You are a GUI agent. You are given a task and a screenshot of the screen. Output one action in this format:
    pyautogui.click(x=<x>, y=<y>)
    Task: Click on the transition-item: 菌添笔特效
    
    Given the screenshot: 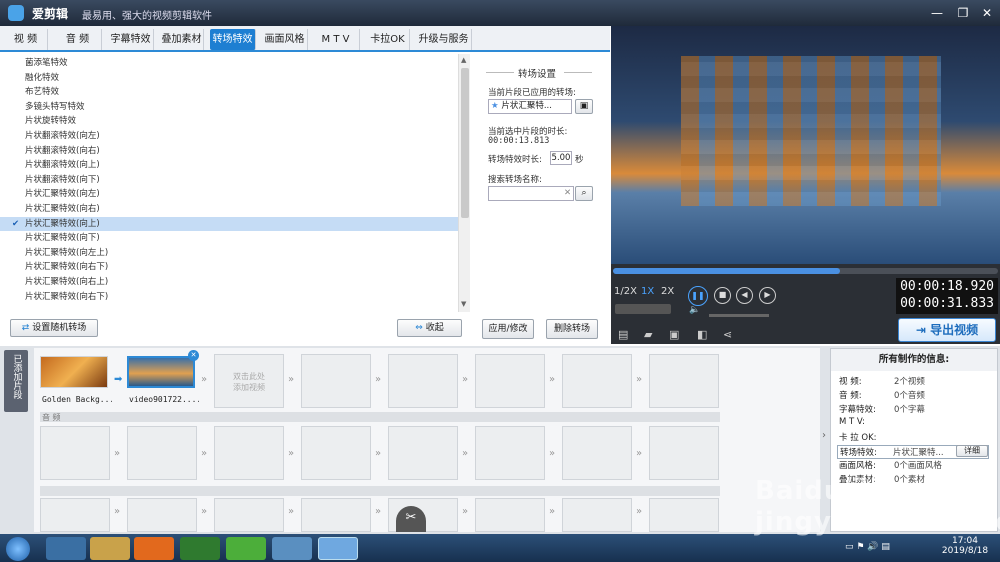 What is the action you would take?
    pyautogui.click(x=229, y=63)
    